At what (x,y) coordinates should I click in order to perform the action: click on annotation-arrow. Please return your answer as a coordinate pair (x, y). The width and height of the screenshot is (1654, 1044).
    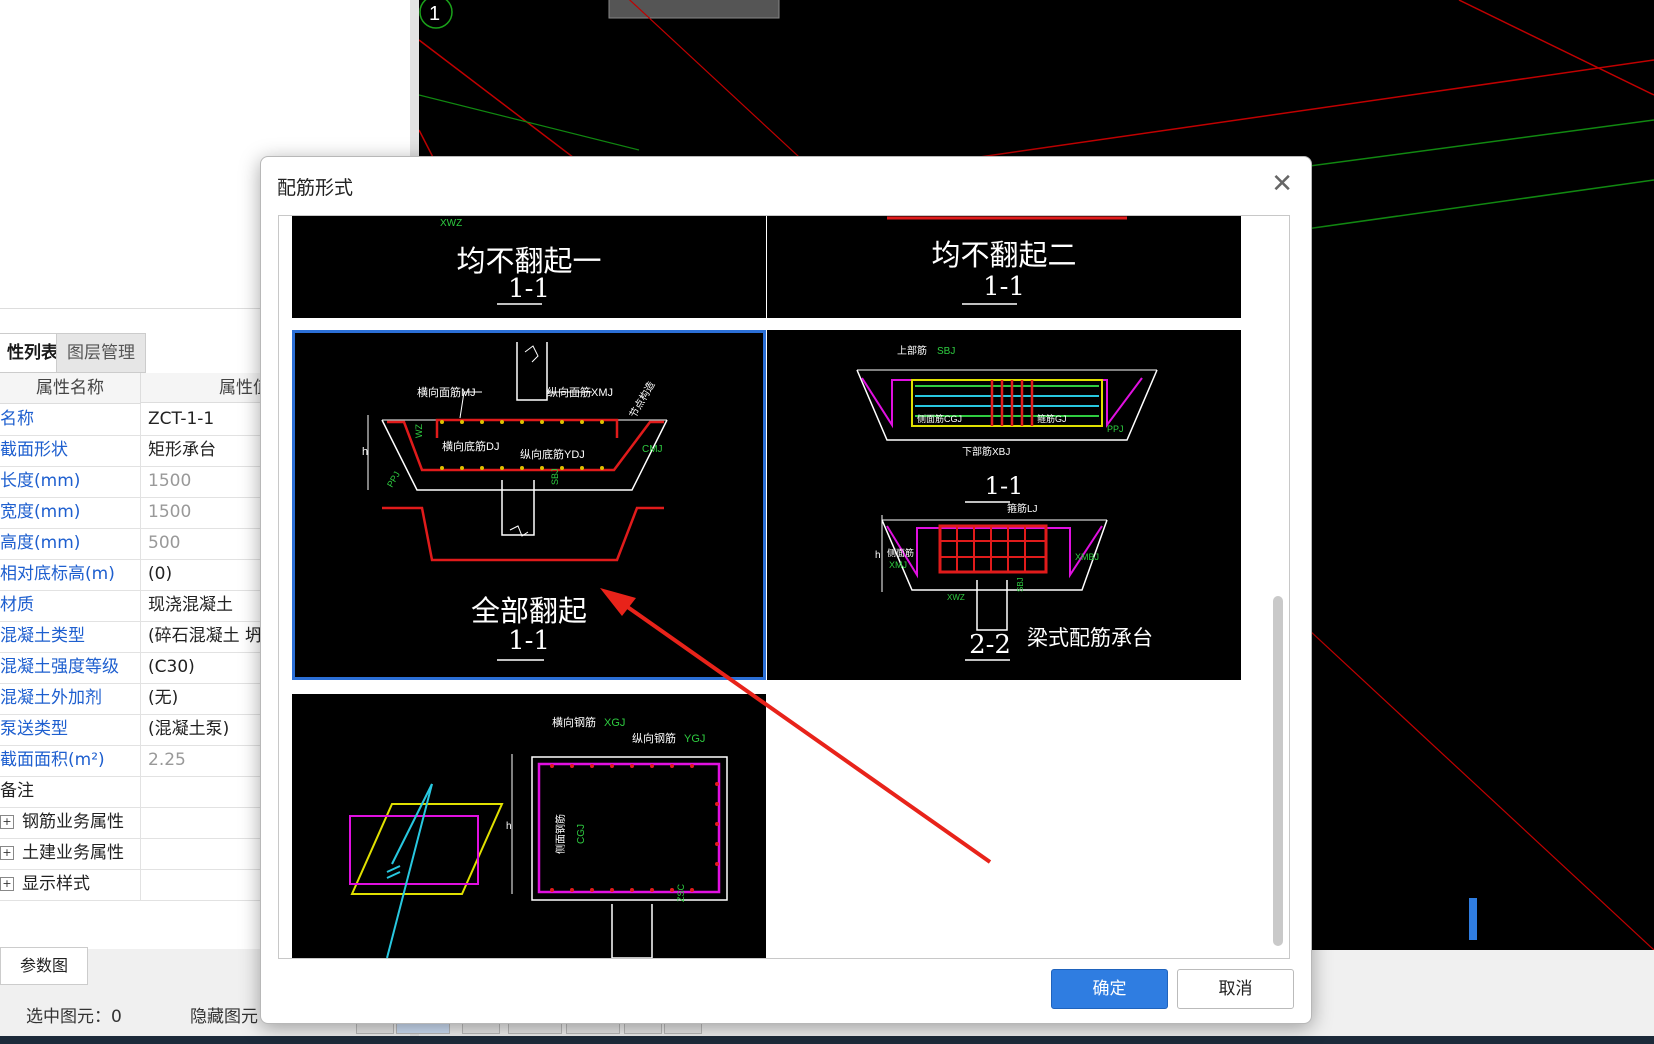
    Looking at the image, I should click on (796, 726).